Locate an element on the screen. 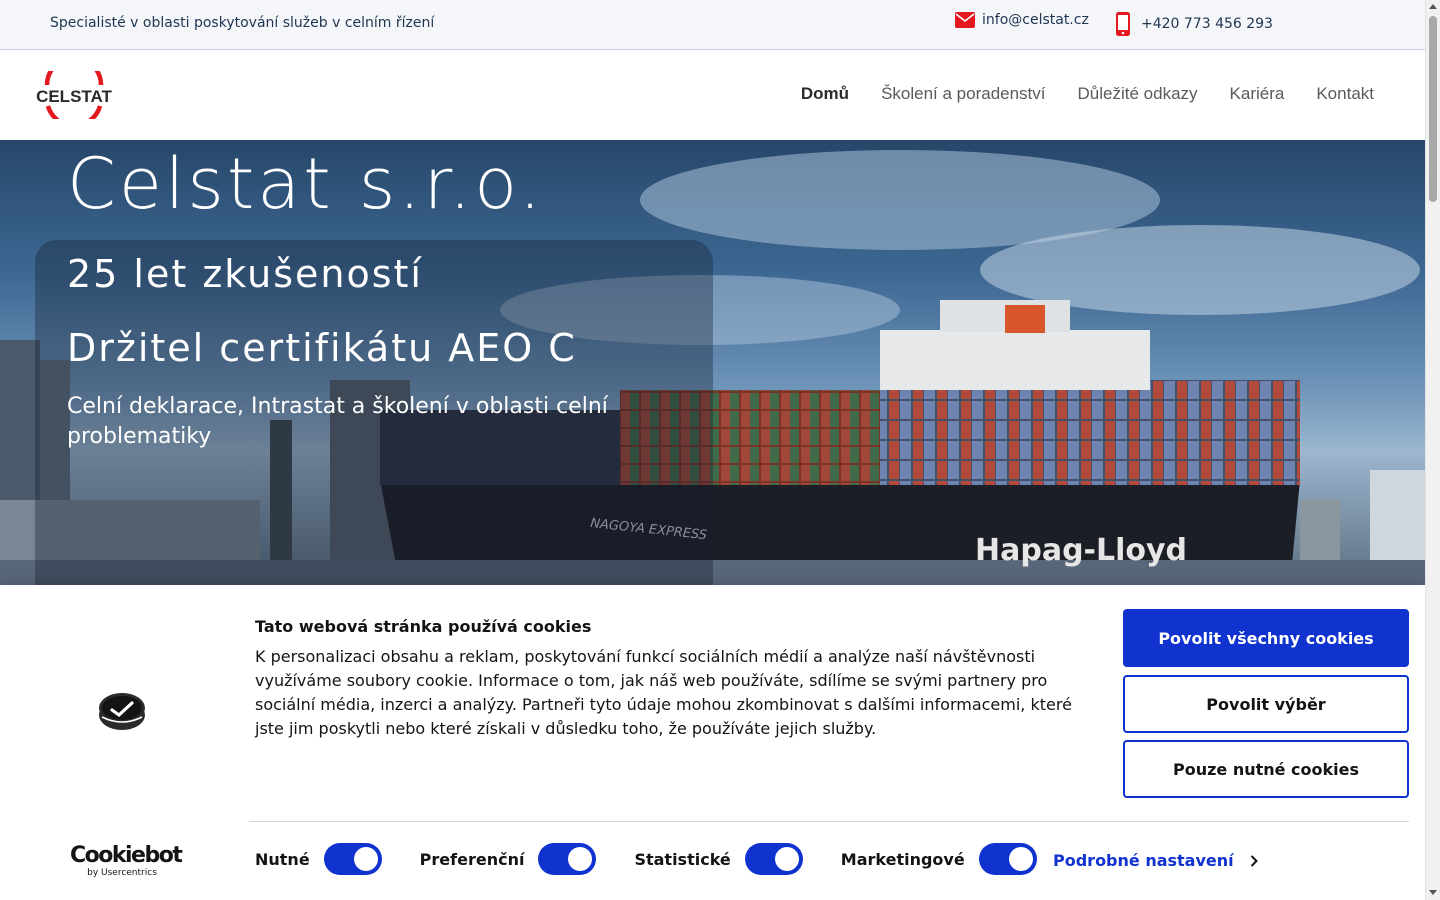  scroll-up-icon is located at coordinates (1433, 6).